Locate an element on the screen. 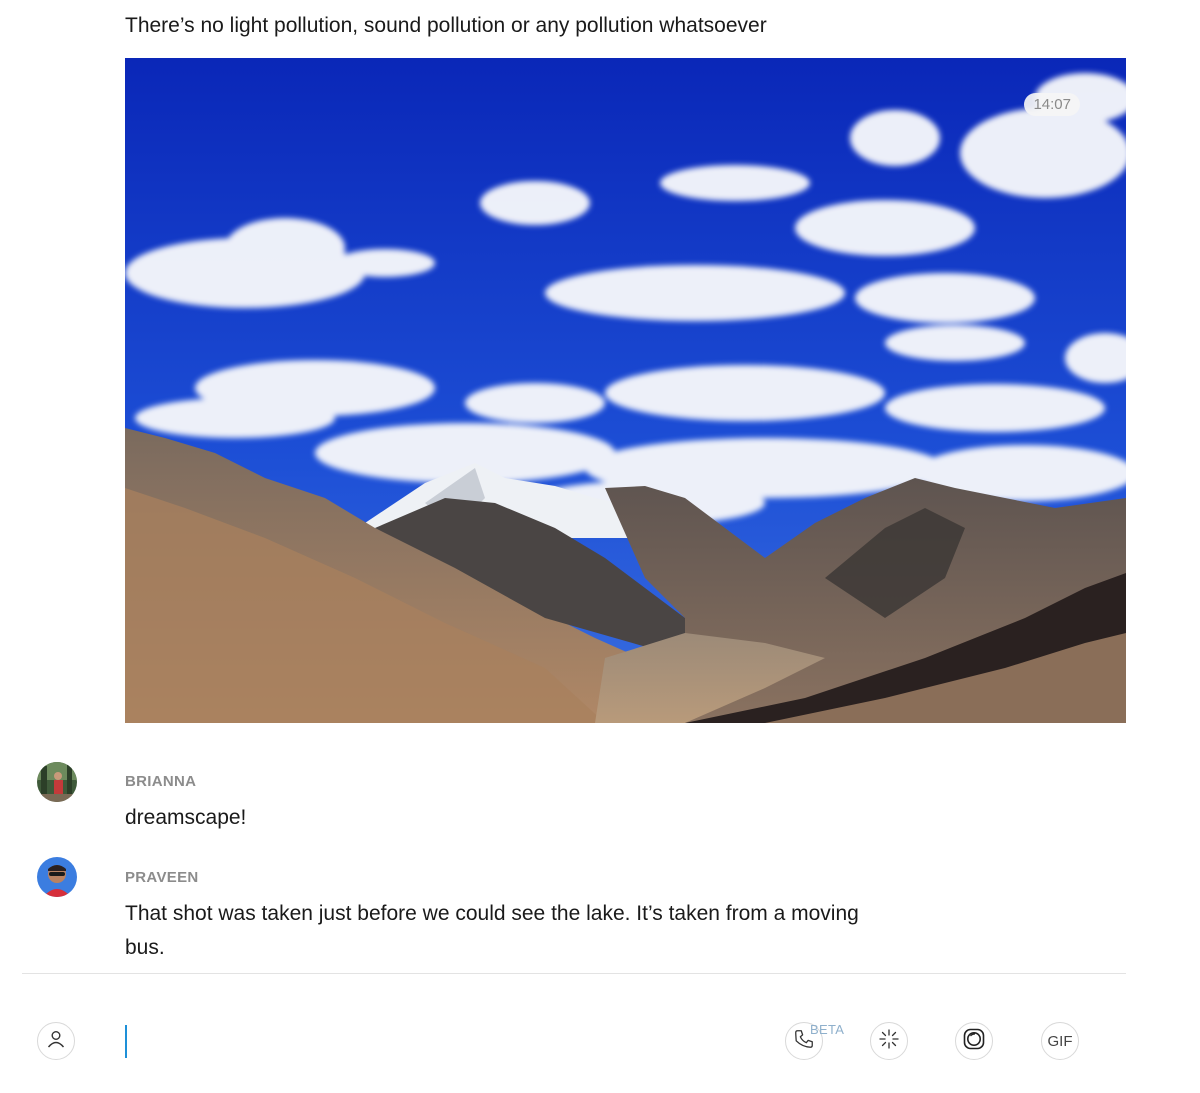  sender-name: BRIANNA is located at coordinates (161, 781).